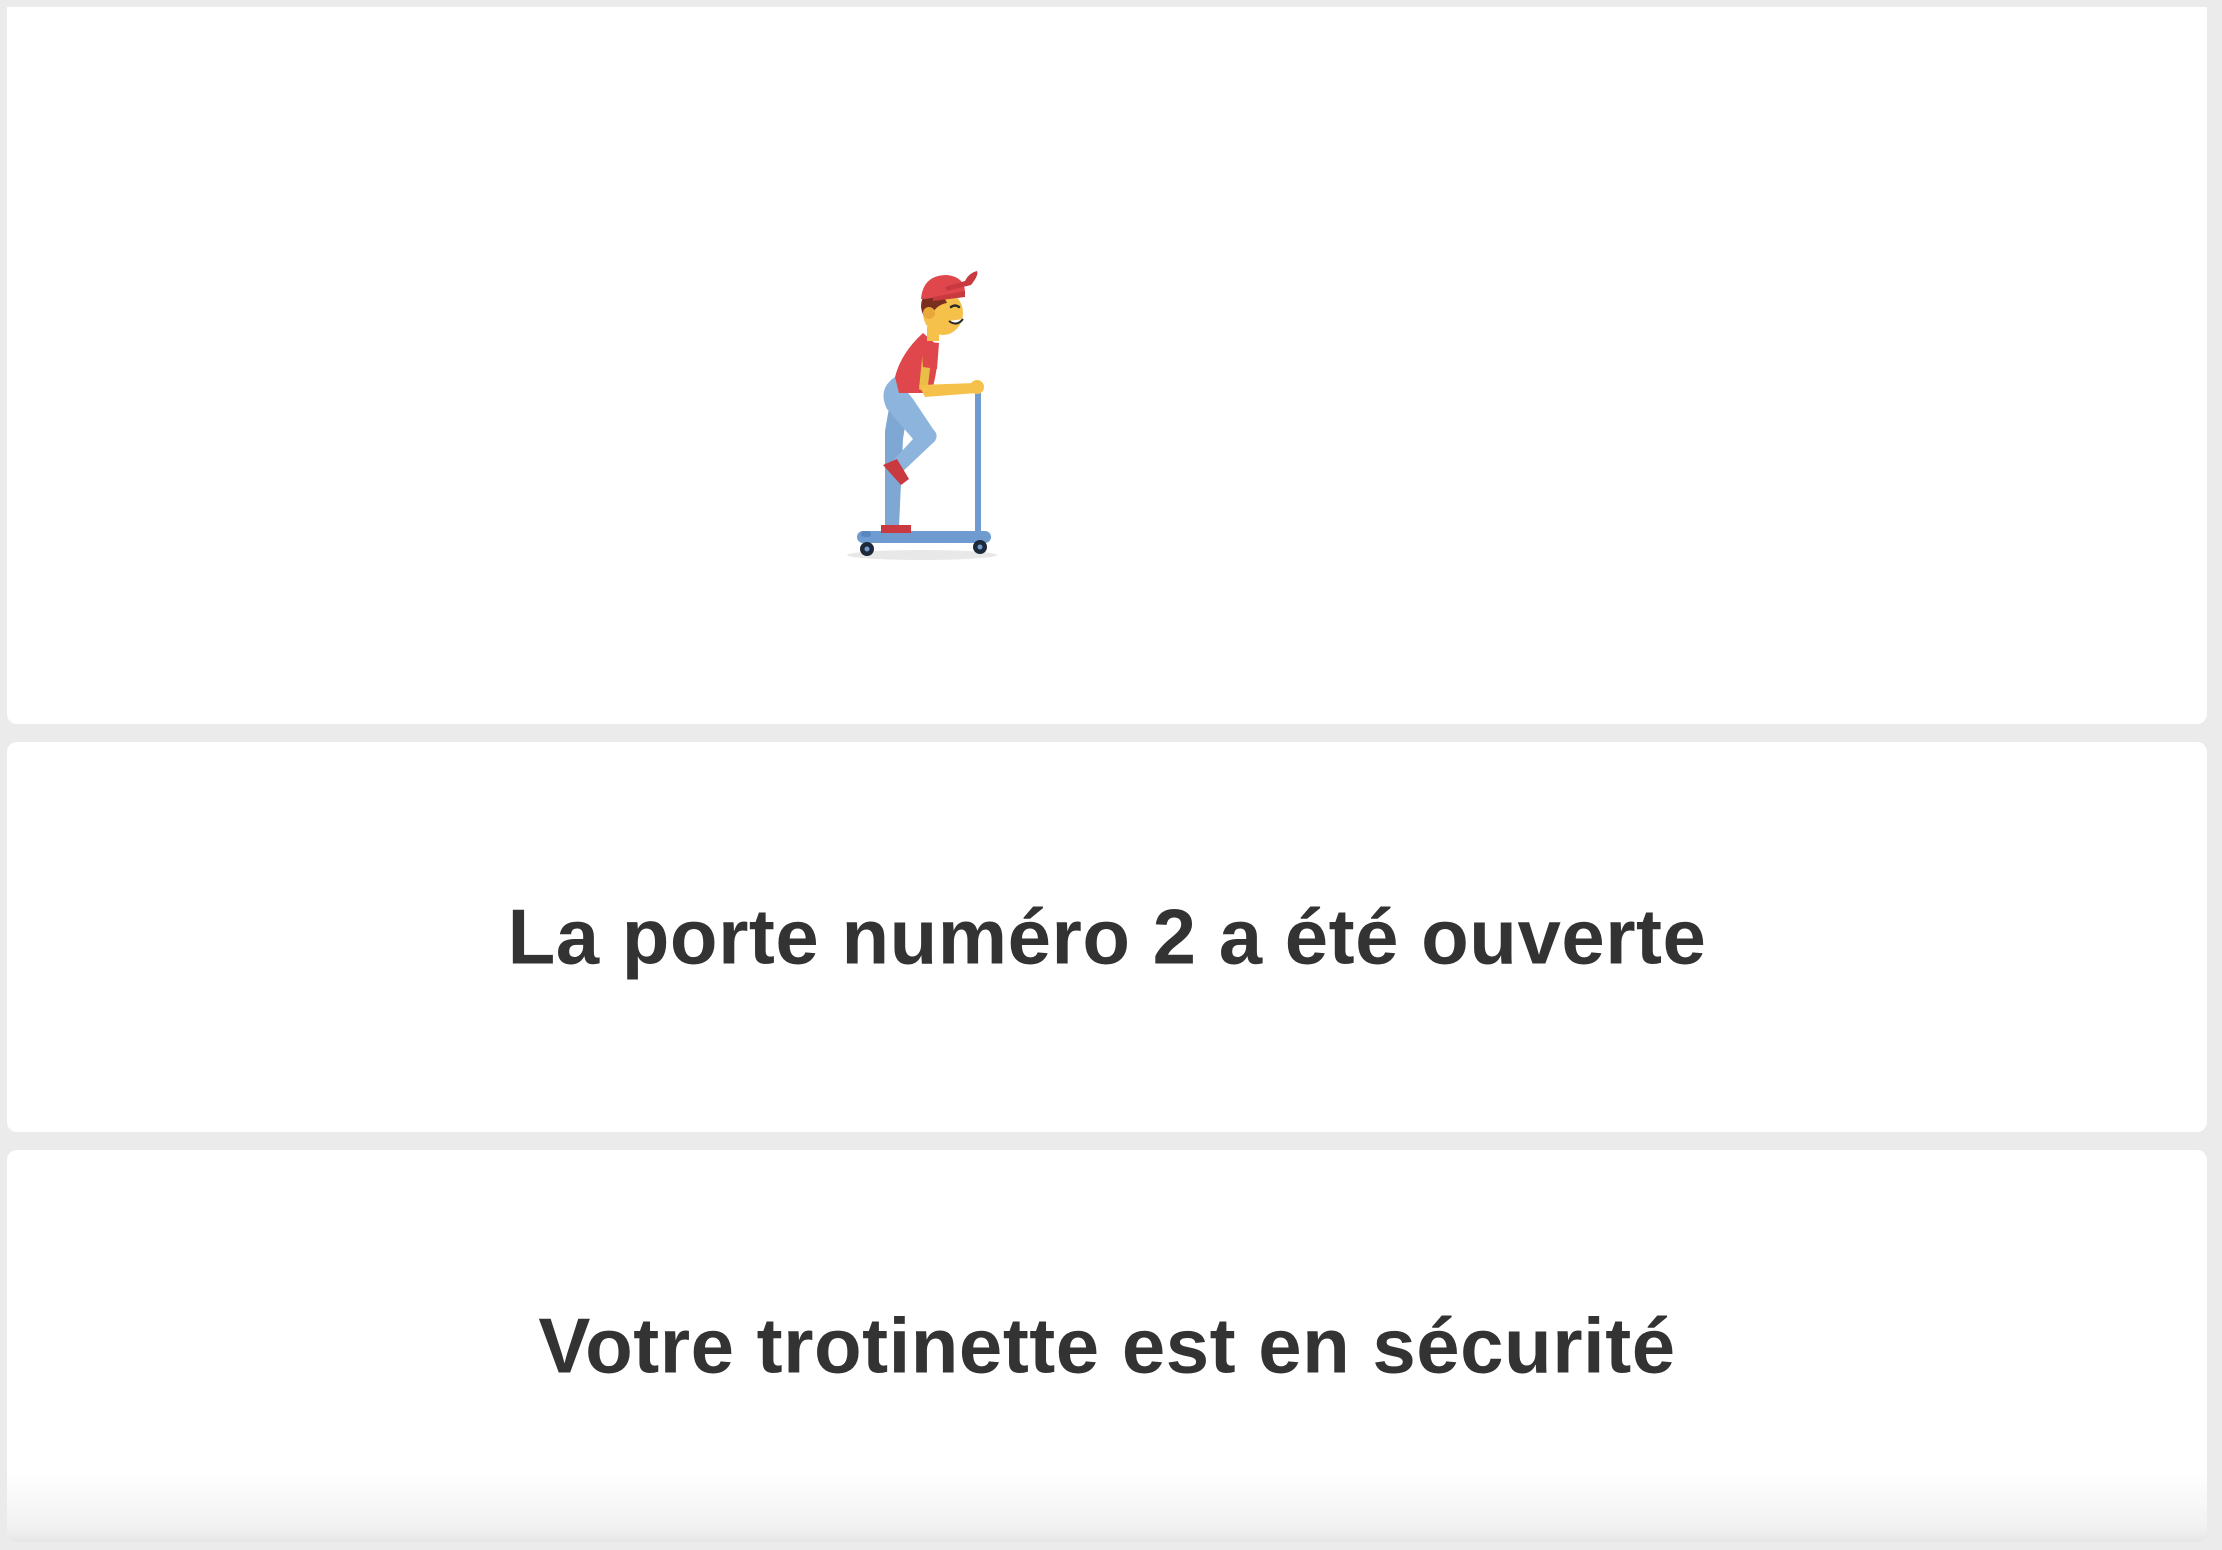  I want to click on kid-on-scooter-icon, so click(922, 415).